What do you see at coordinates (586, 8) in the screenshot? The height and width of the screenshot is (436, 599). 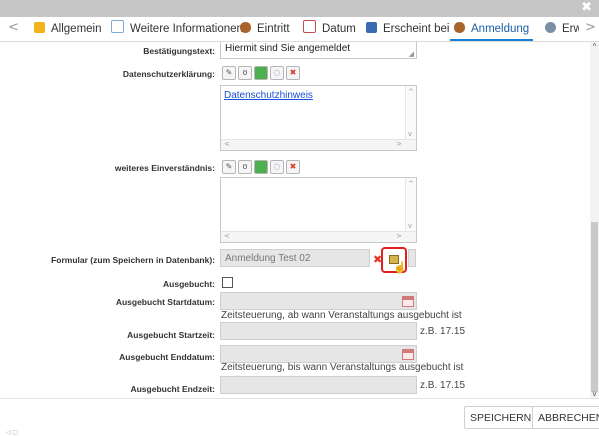 I see `close-icon: ✖` at bounding box center [586, 8].